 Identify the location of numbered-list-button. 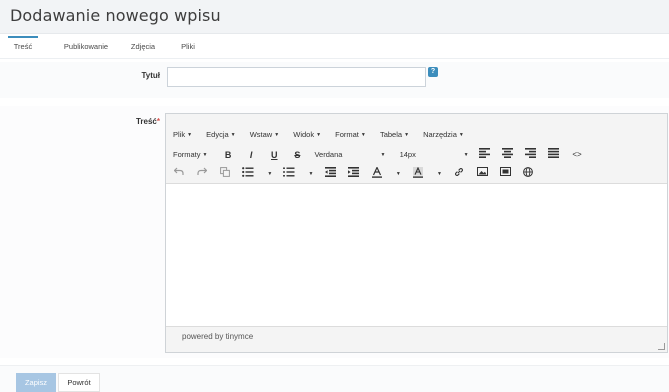
(289, 174).